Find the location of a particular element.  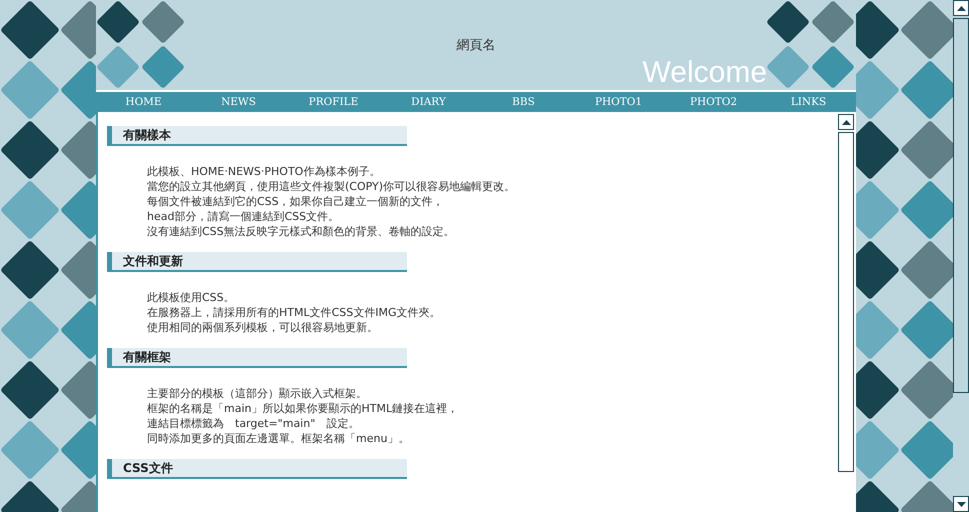

welcome-text: Welcome is located at coordinates (704, 73).